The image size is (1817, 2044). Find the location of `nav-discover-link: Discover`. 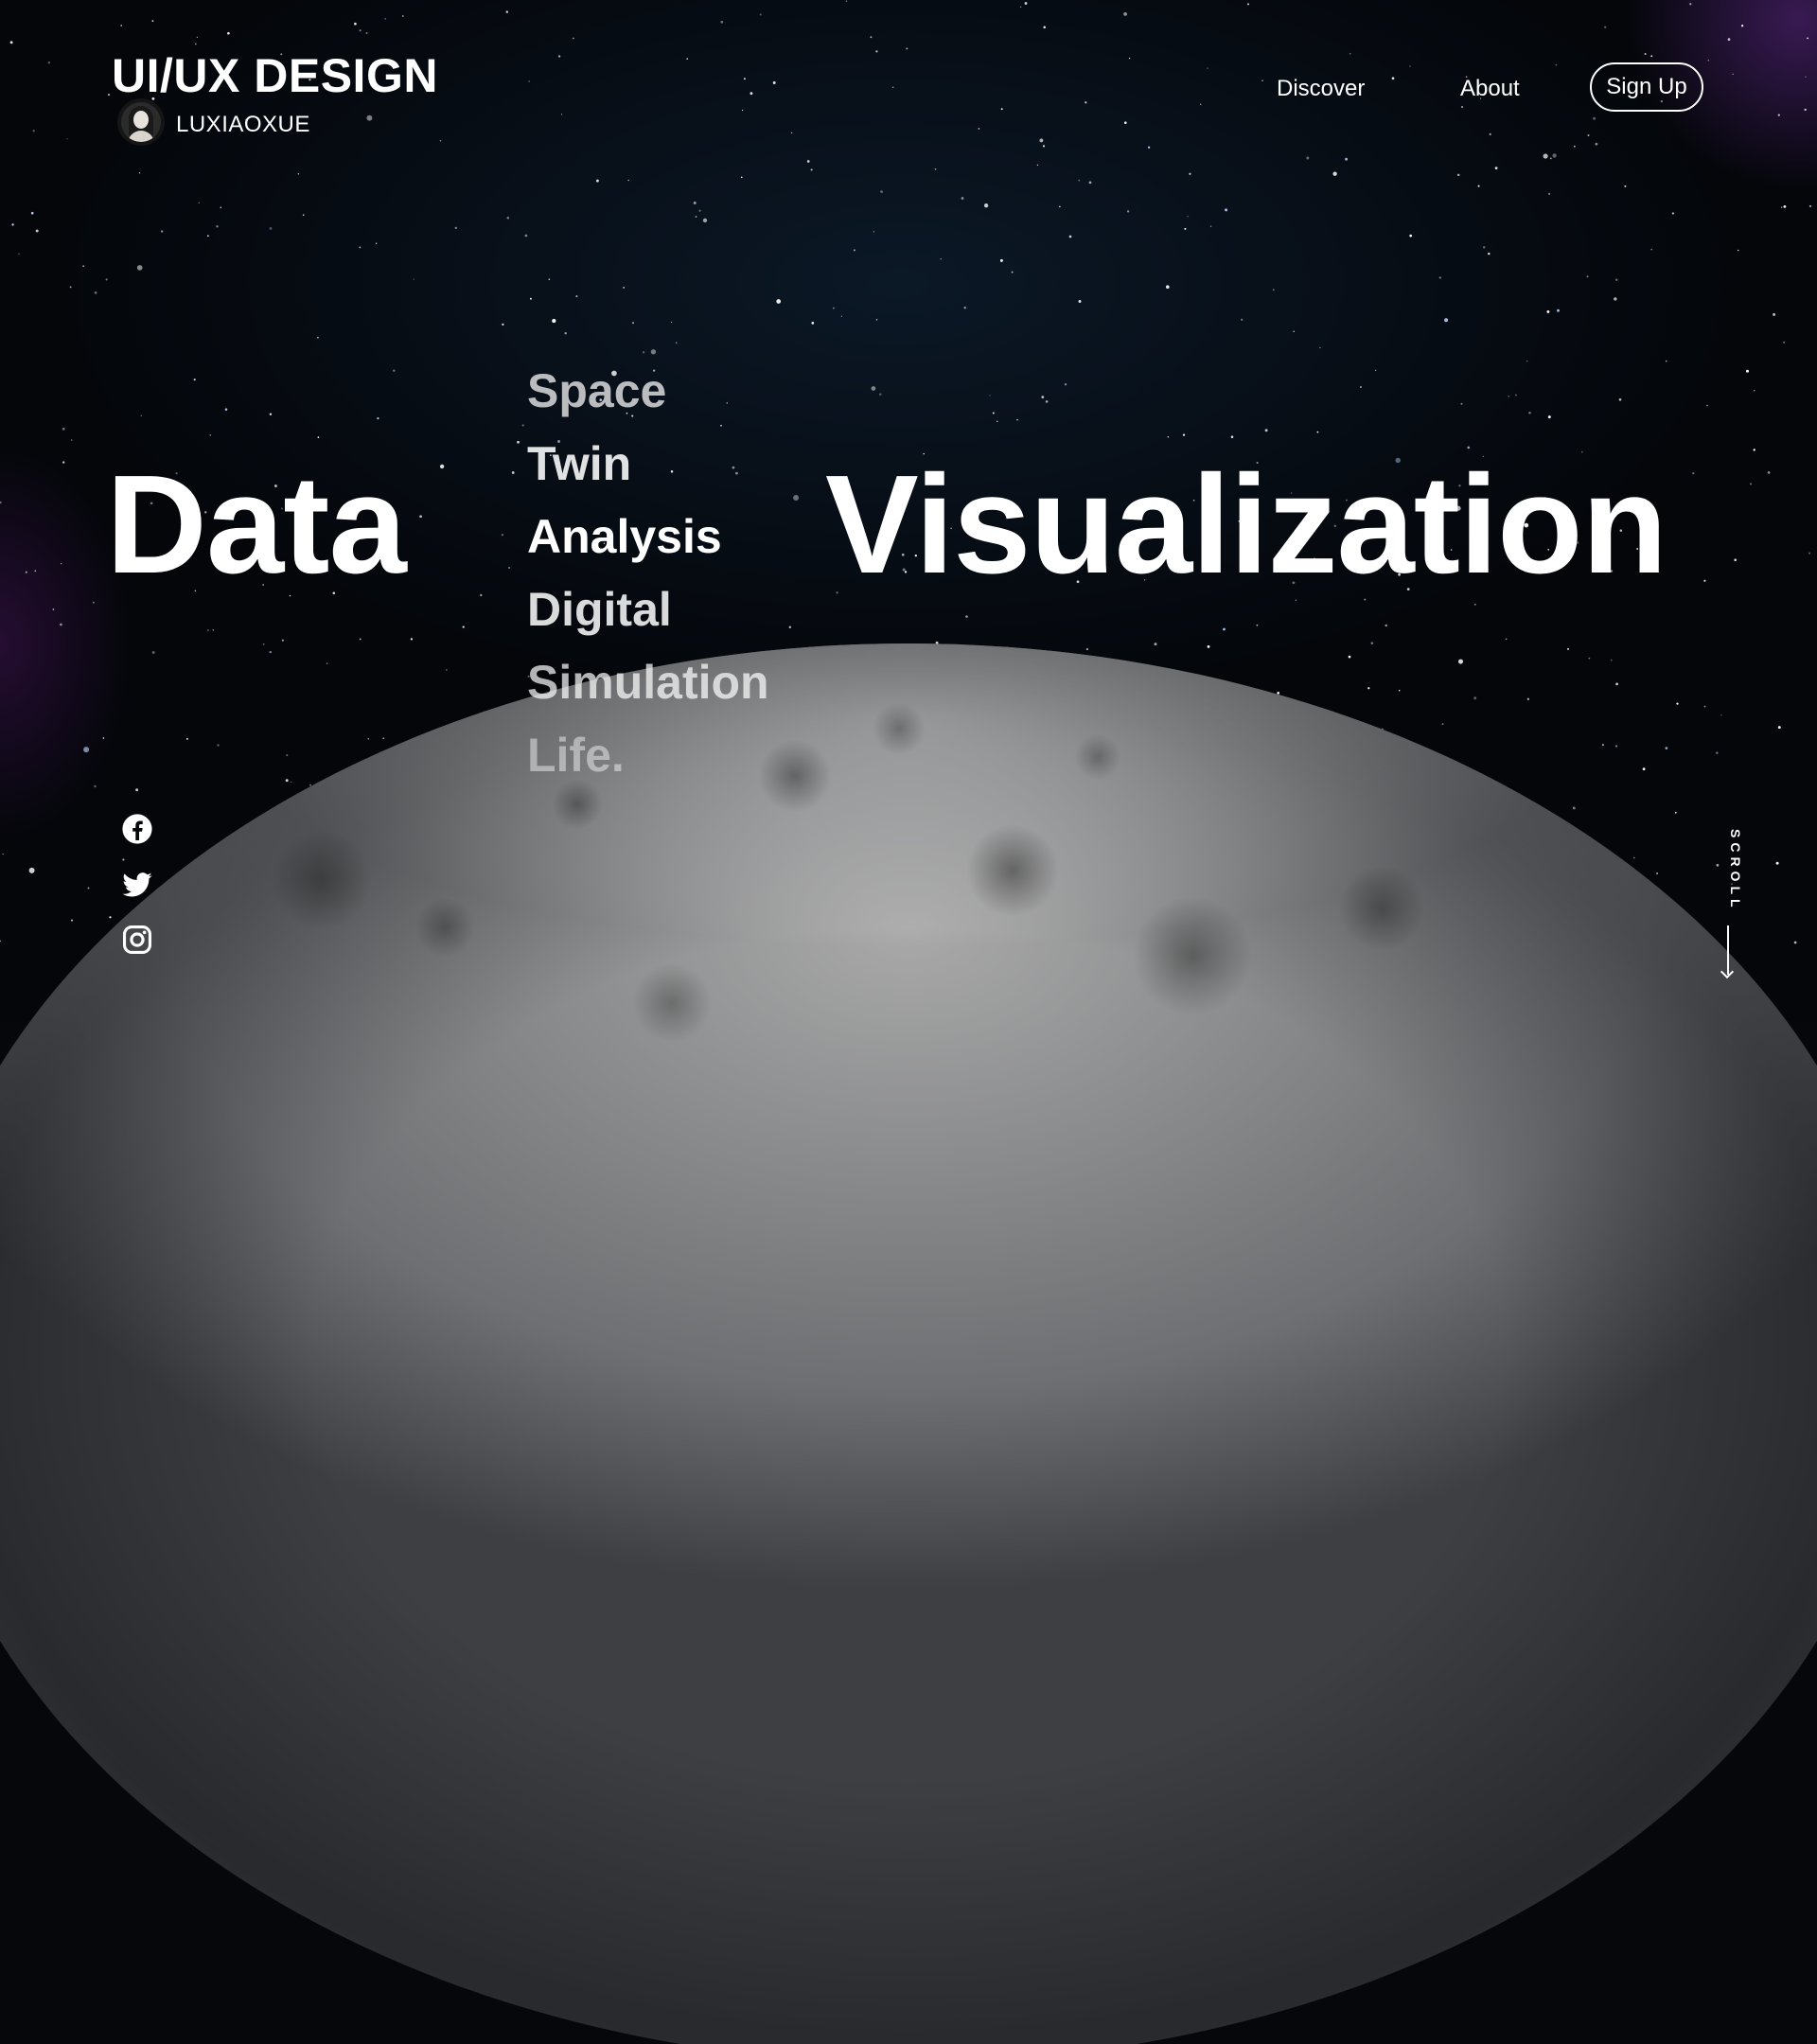

nav-discover-link: Discover is located at coordinates (1321, 89).